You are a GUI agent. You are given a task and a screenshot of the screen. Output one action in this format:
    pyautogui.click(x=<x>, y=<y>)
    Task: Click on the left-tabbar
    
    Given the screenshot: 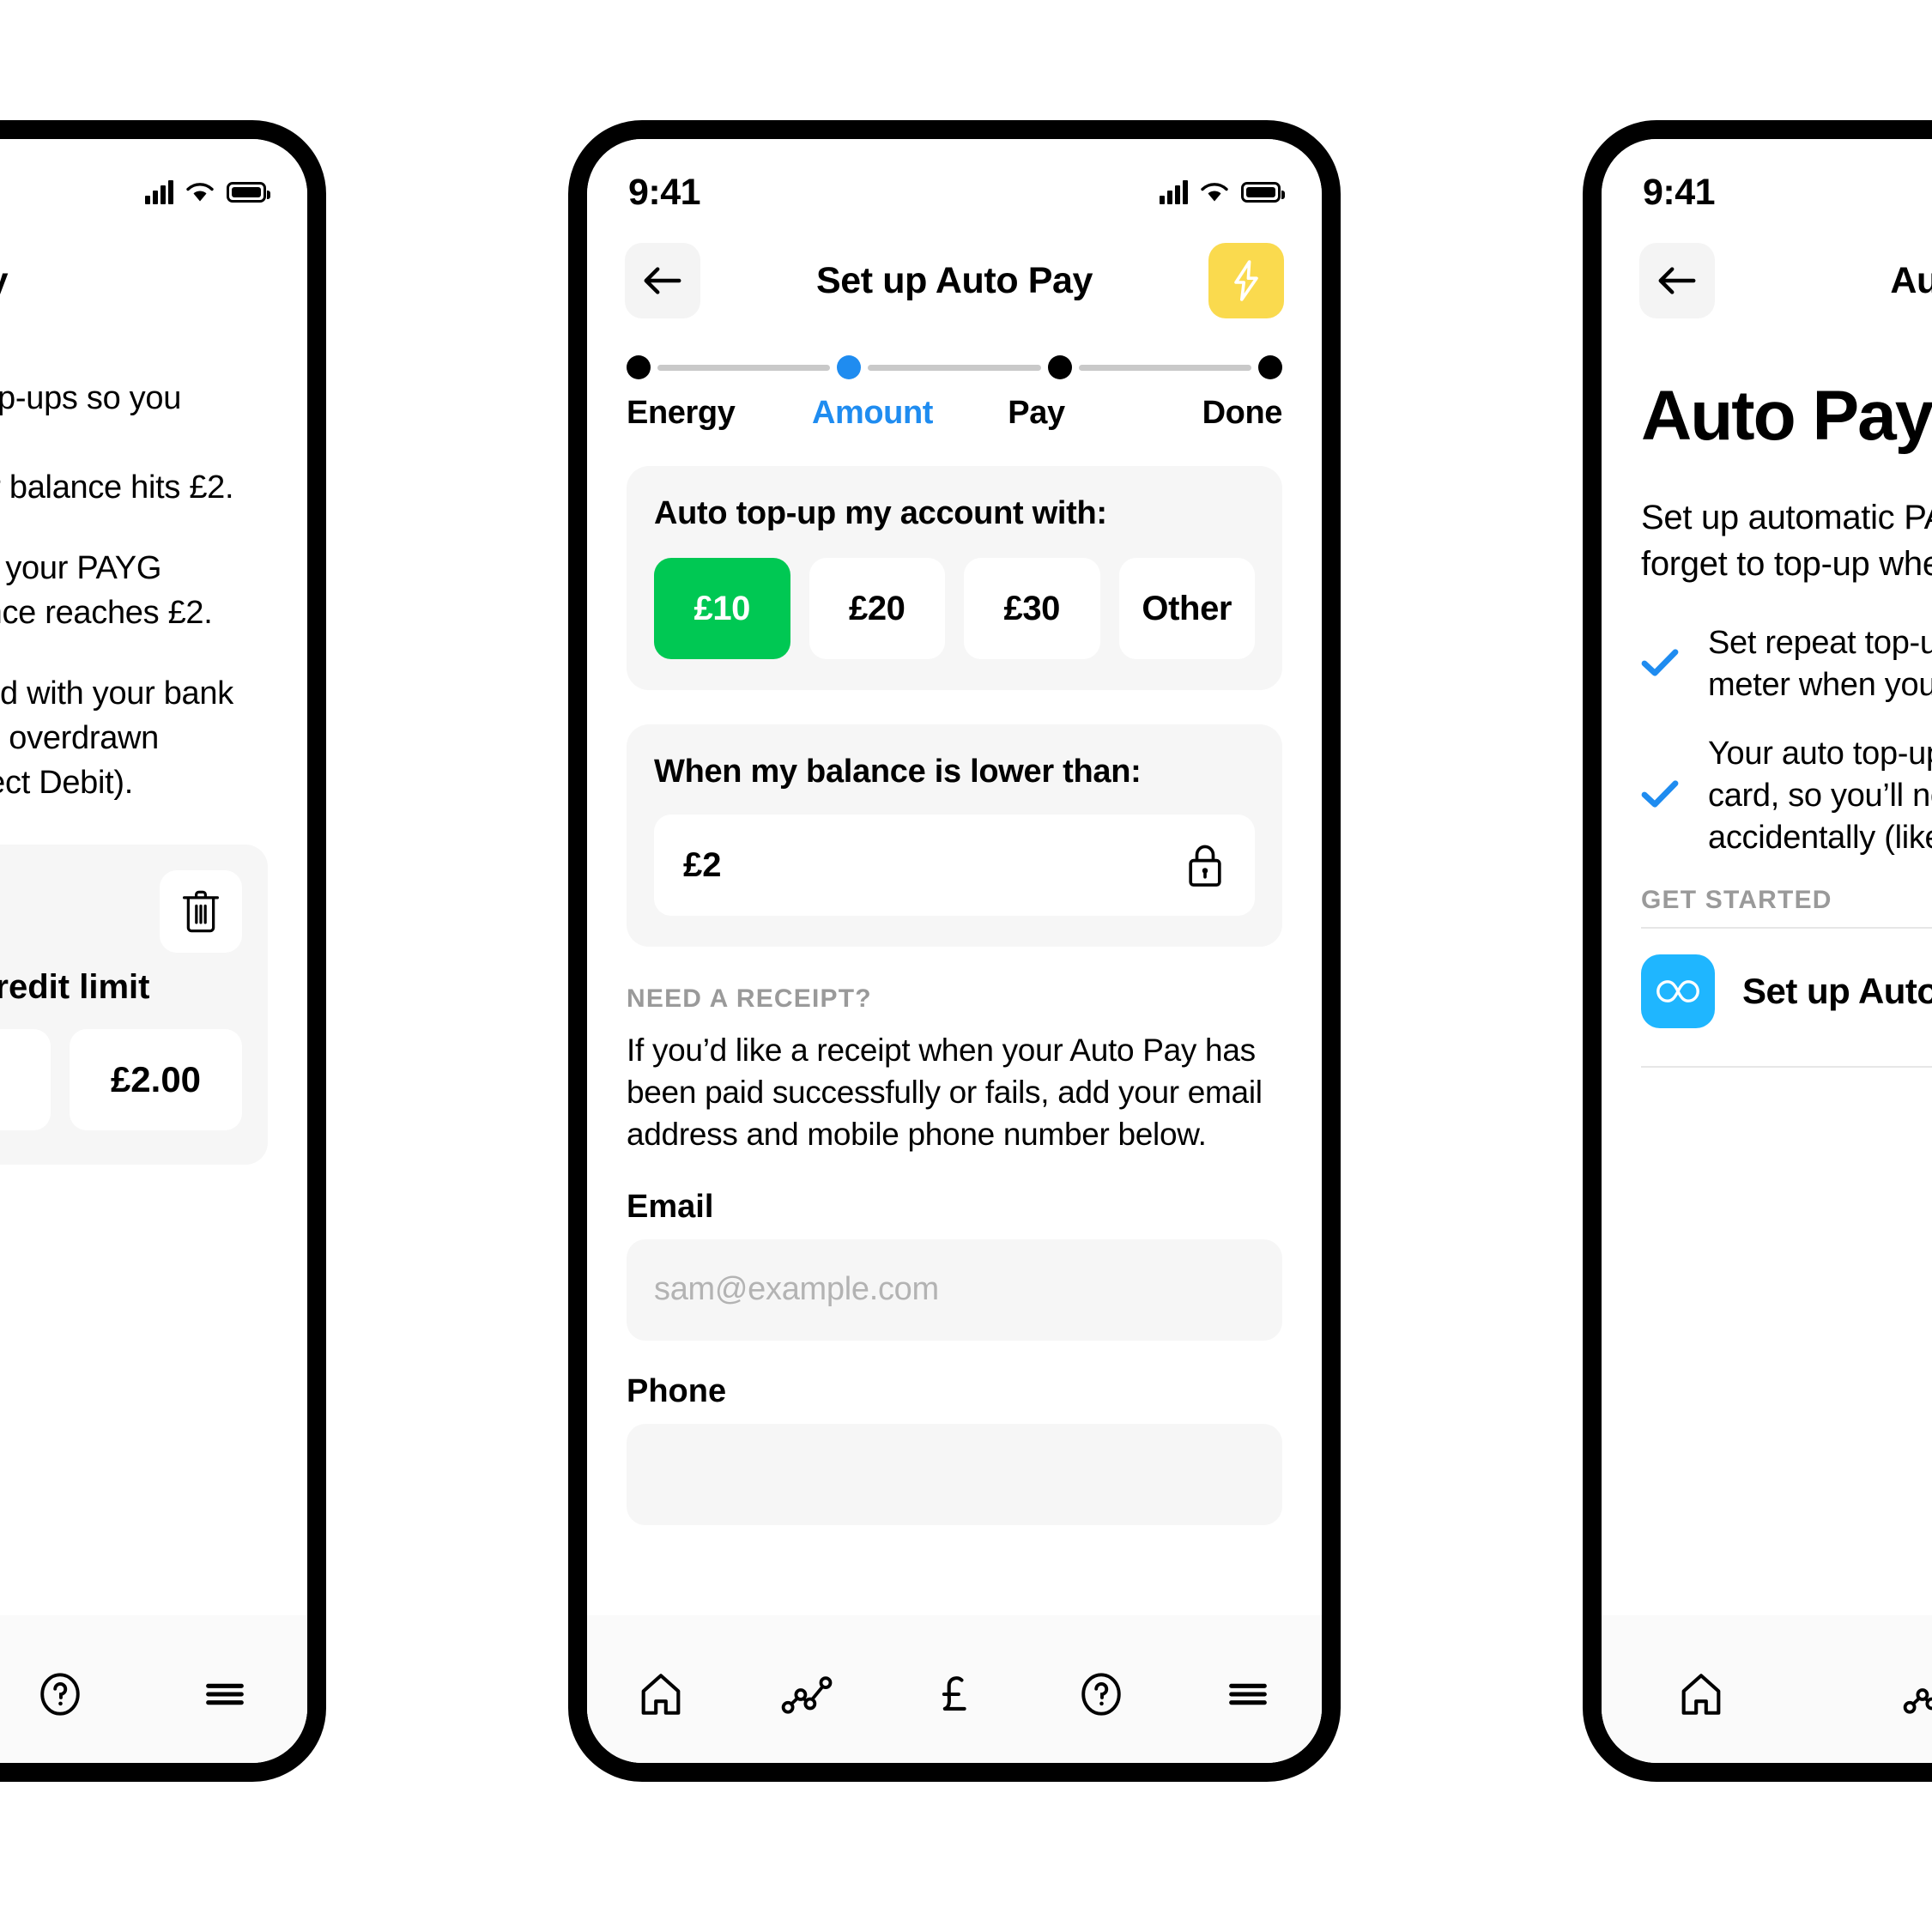 What is the action you would take?
    pyautogui.click(x=154, y=1689)
    